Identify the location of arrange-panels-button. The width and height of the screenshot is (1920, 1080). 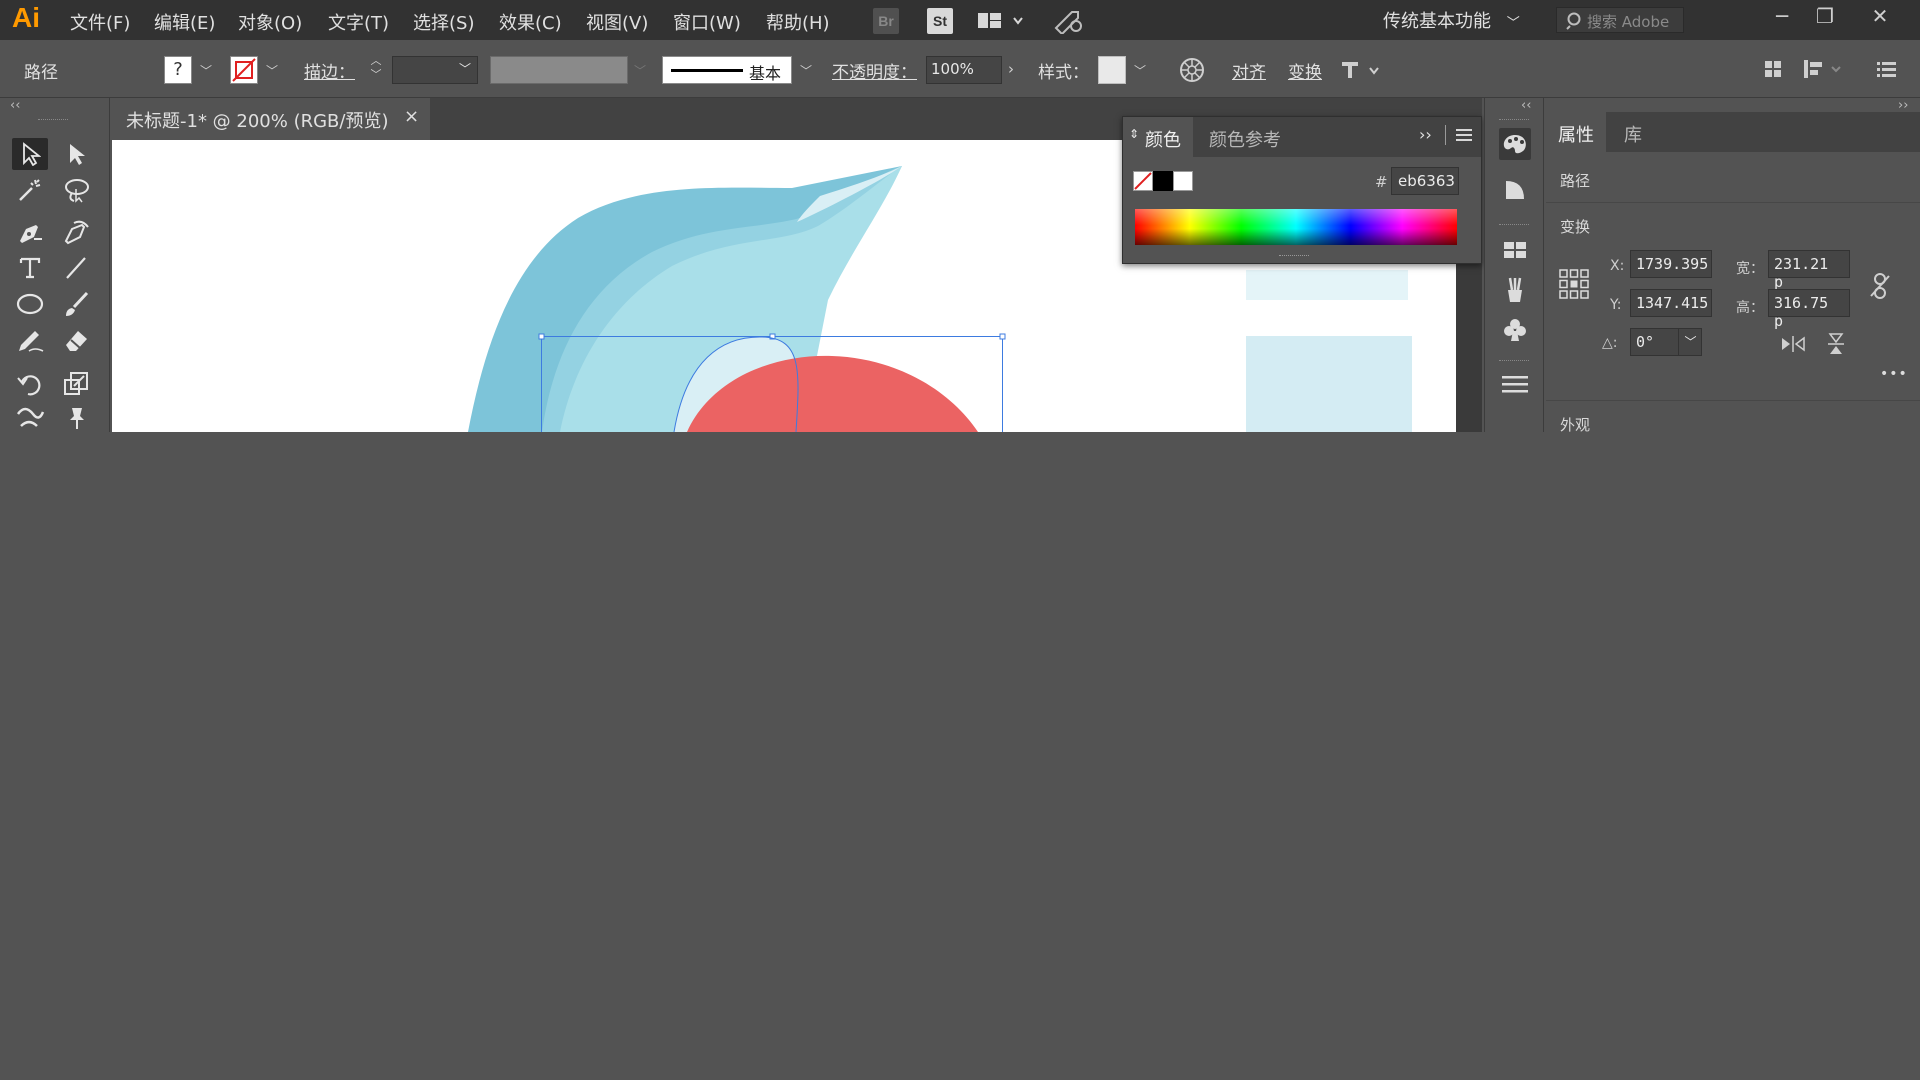
(1774, 69).